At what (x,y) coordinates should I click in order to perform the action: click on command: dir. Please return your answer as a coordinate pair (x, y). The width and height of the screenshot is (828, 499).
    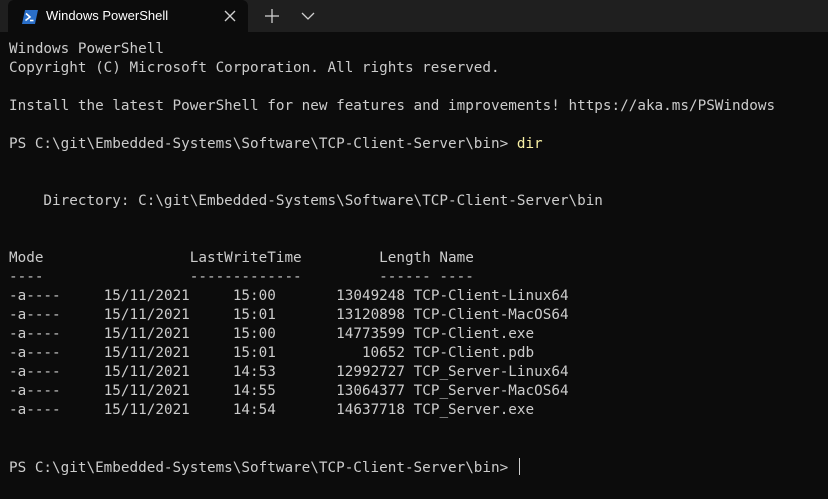
    Looking at the image, I should click on (529, 144).